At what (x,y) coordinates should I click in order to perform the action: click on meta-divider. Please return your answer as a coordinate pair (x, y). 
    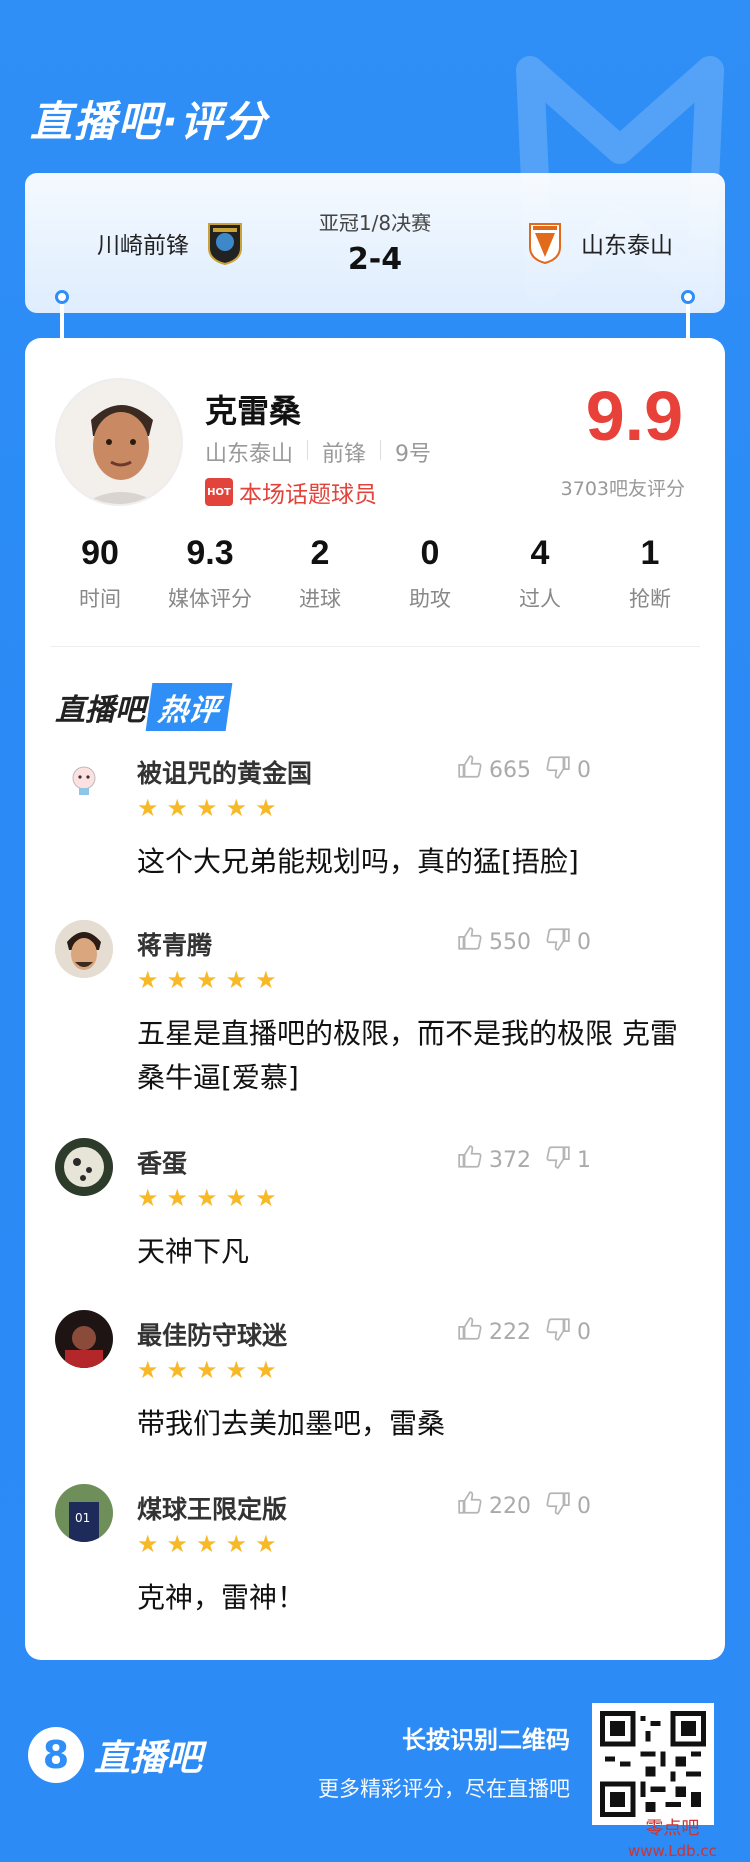
    Looking at the image, I should click on (381, 450).